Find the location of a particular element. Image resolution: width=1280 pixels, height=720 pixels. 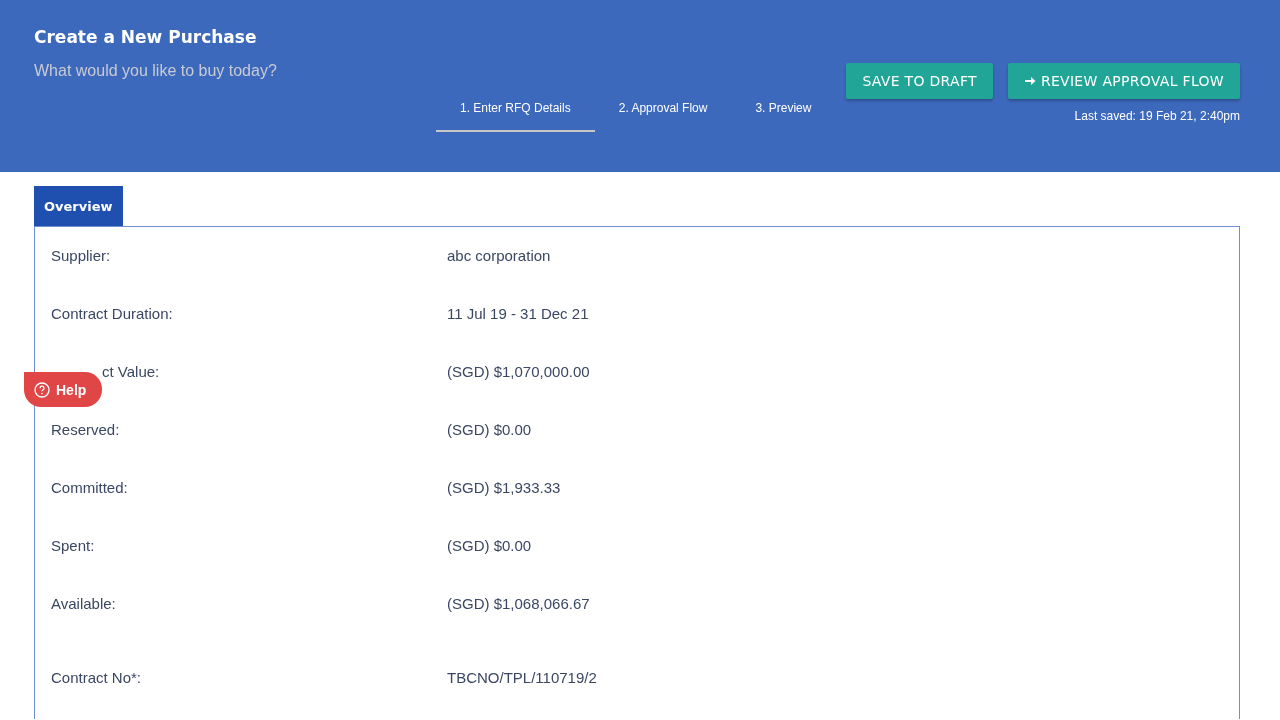

field-label: Committed: is located at coordinates (90, 487).